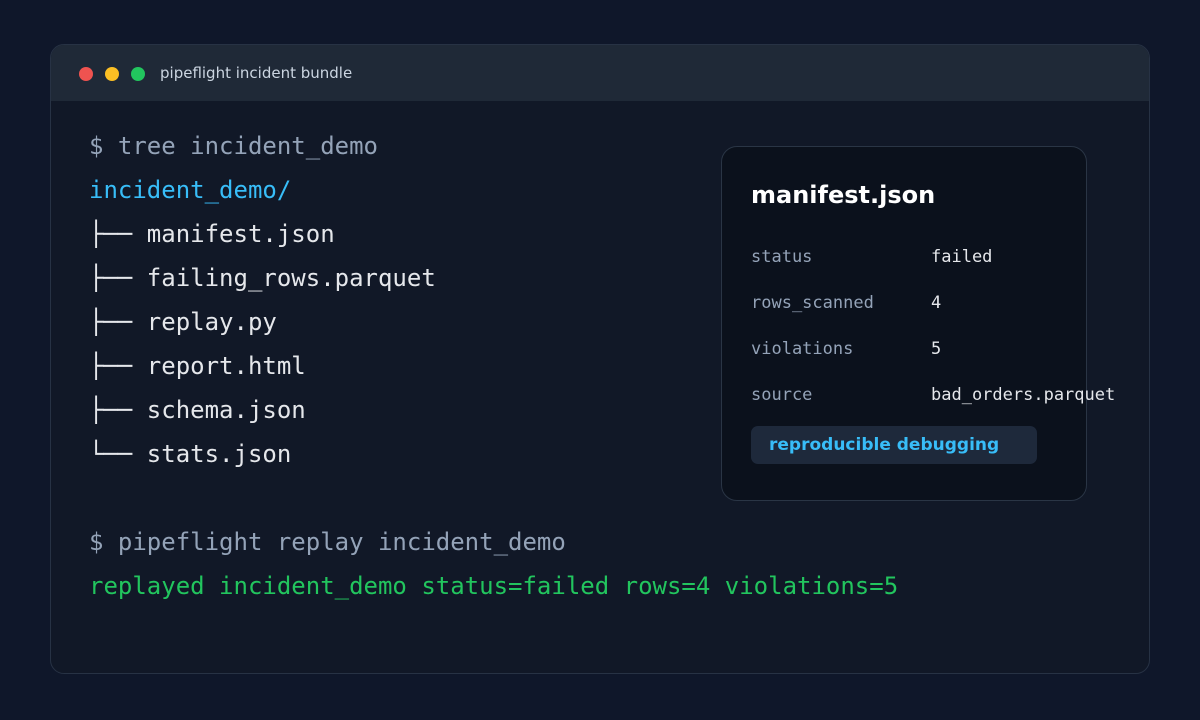 Image resolution: width=1200 pixels, height=720 pixels. Describe the element at coordinates (327, 542) in the screenshot. I see `command-line-replay: $ pipeflight replay incident_demo` at that location.